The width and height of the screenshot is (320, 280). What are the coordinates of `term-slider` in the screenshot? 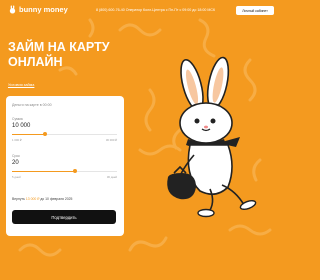 It's located at (64, 171).